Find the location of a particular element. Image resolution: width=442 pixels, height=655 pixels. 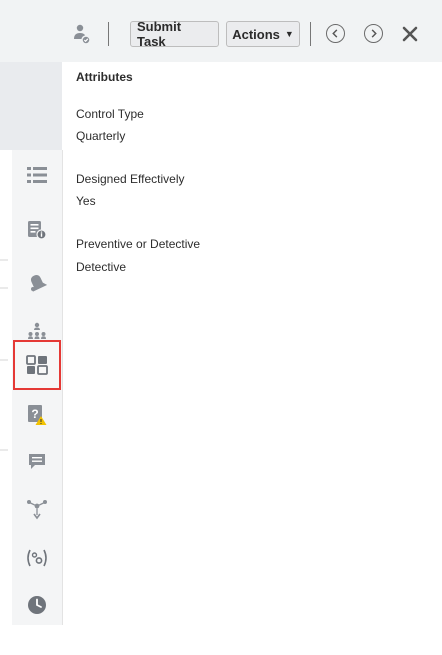

attribute-value: Quarterly is located at coordinates (101, 136).